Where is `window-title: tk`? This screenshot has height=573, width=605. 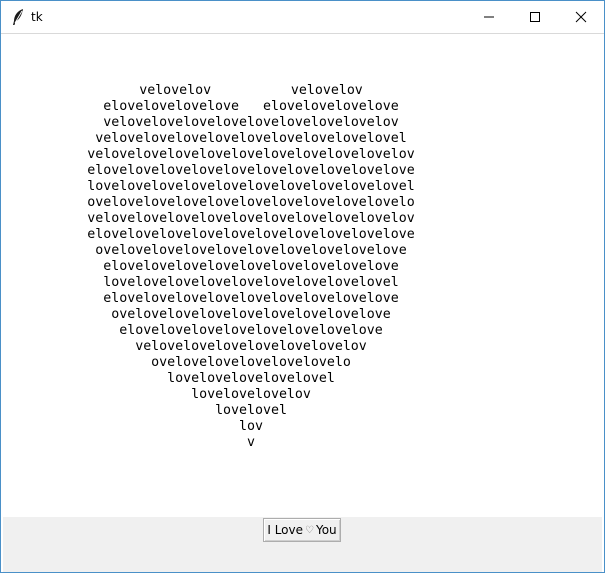
window-title: tk is located at coordinates (37, 17).